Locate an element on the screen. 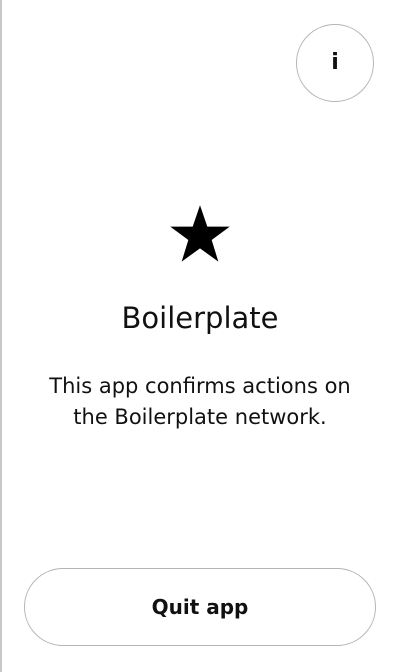 The image size is (400, 672). app-title: Boilerplate is located at coordinates (200, 318).